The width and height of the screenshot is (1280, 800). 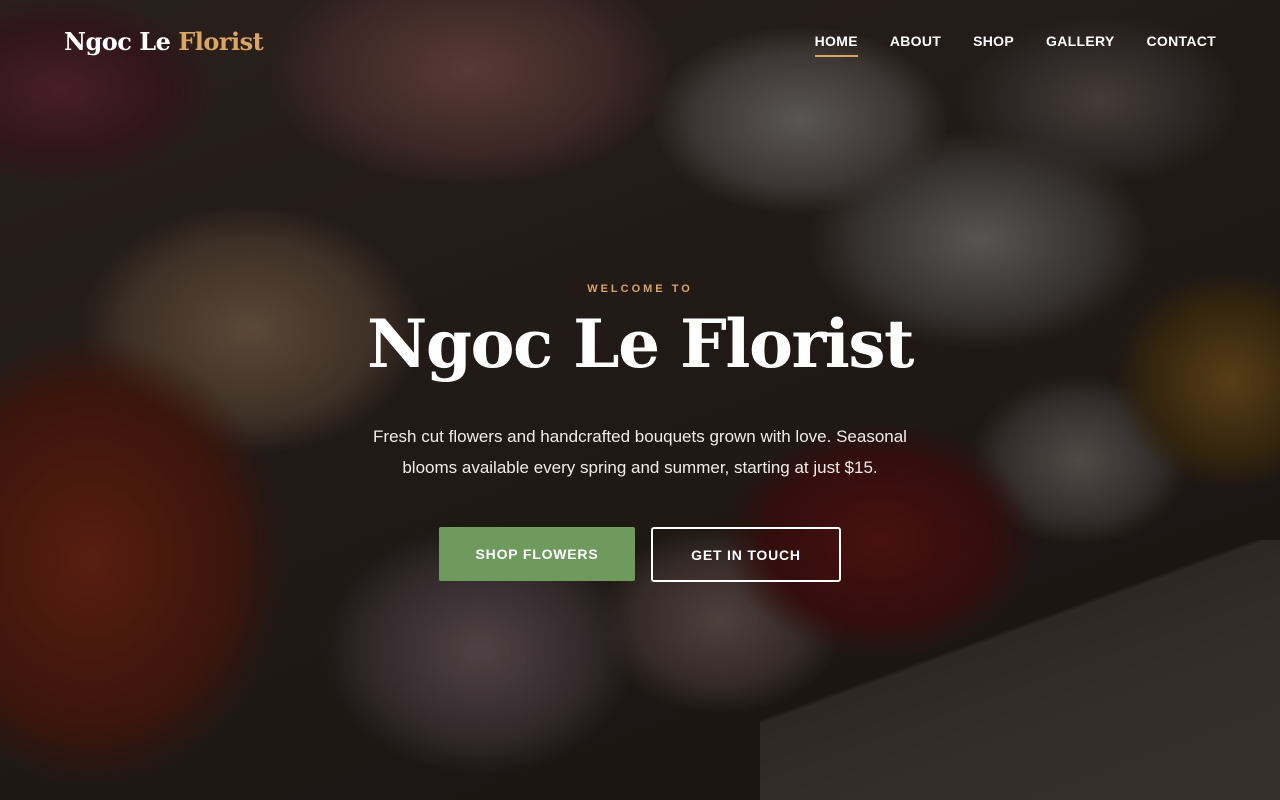 I want to click on nav-shop: SHOP, so click(x=993, y=44).